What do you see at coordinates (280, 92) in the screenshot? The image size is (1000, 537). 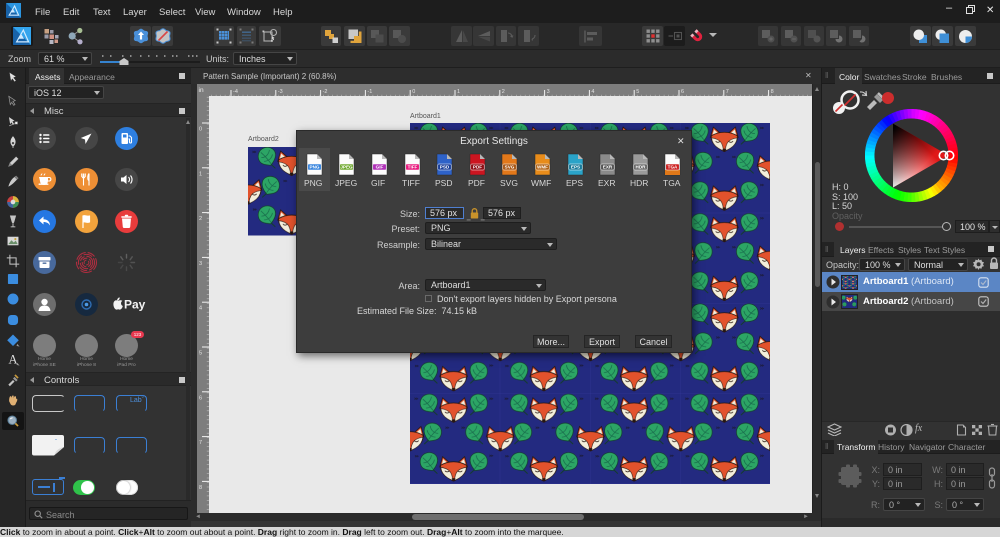 I see `svg-text: -3` at bounding box center [280, 92].